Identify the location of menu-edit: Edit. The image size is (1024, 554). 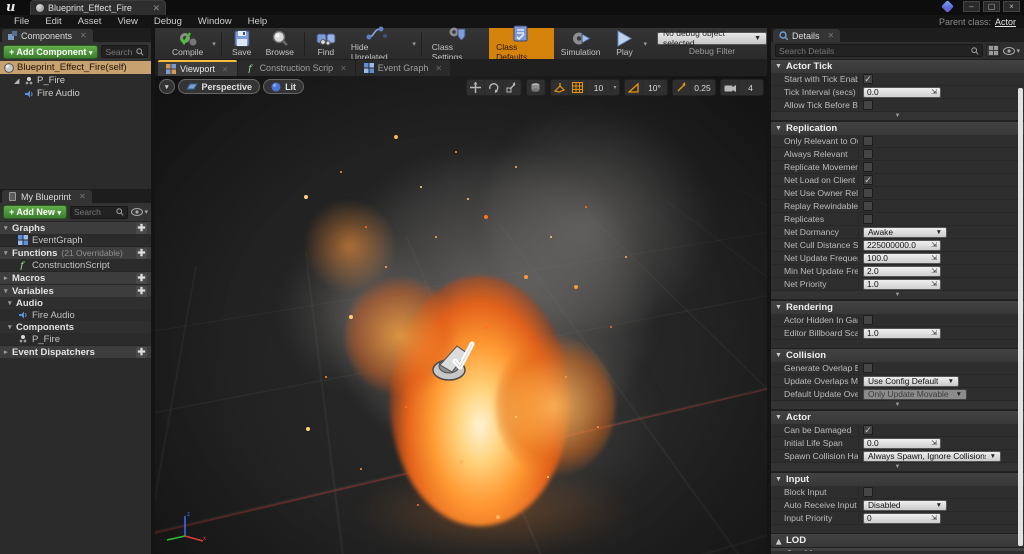
(53, 21).